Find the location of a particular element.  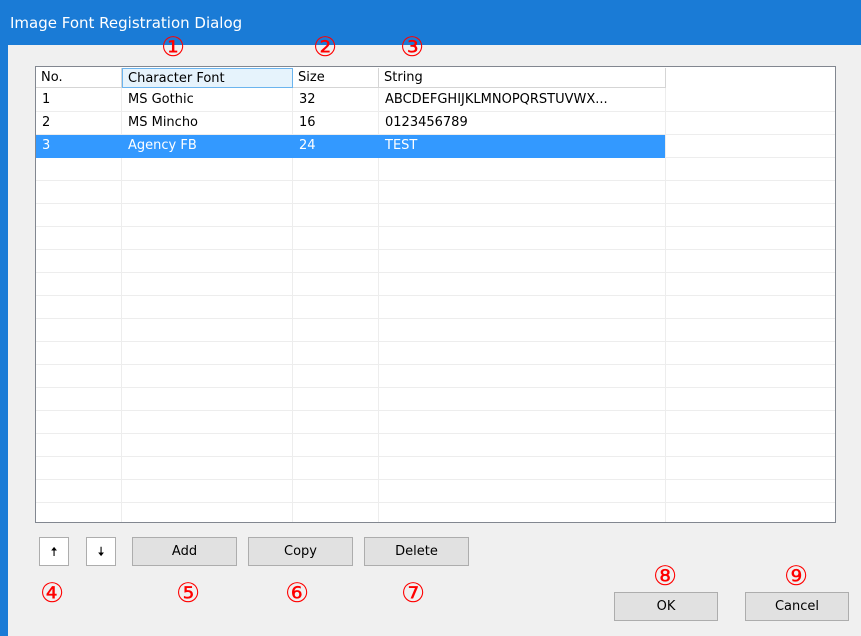

callout-2: ② is located at coordinates (325, 47).